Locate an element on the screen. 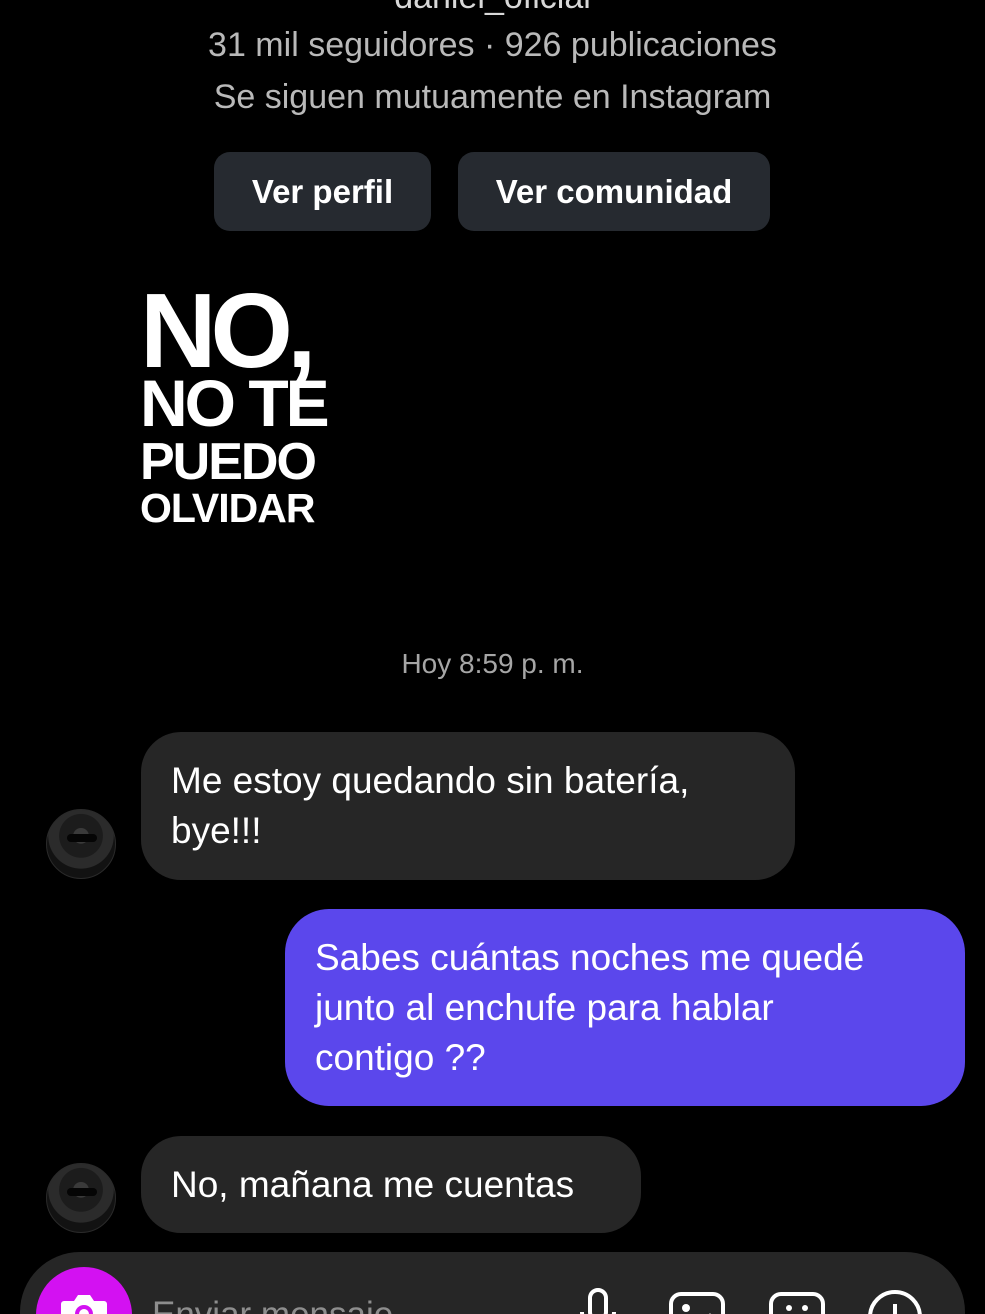 The image size is (985, 1314). camera-icon is located at coordinates (84, 1304).